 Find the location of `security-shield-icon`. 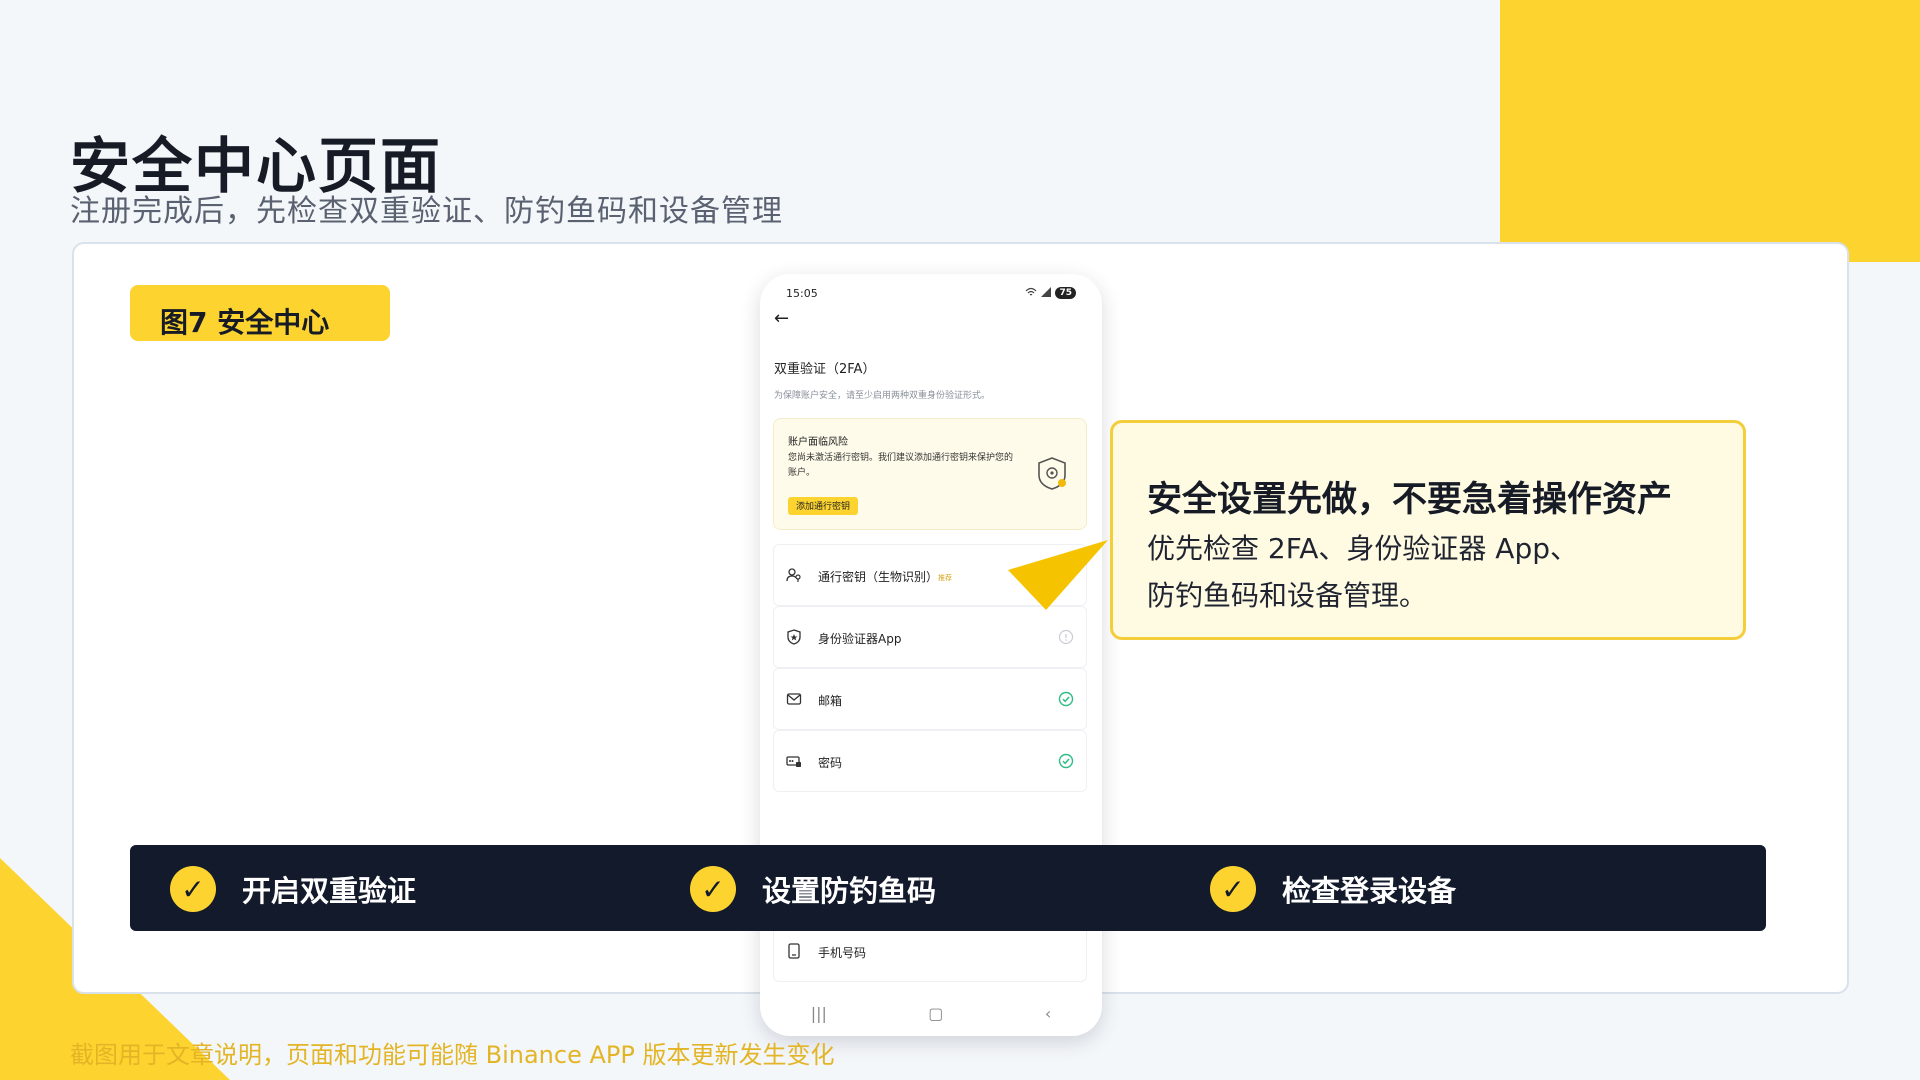

security-shield-icon is located at coordinates (1052, 473).